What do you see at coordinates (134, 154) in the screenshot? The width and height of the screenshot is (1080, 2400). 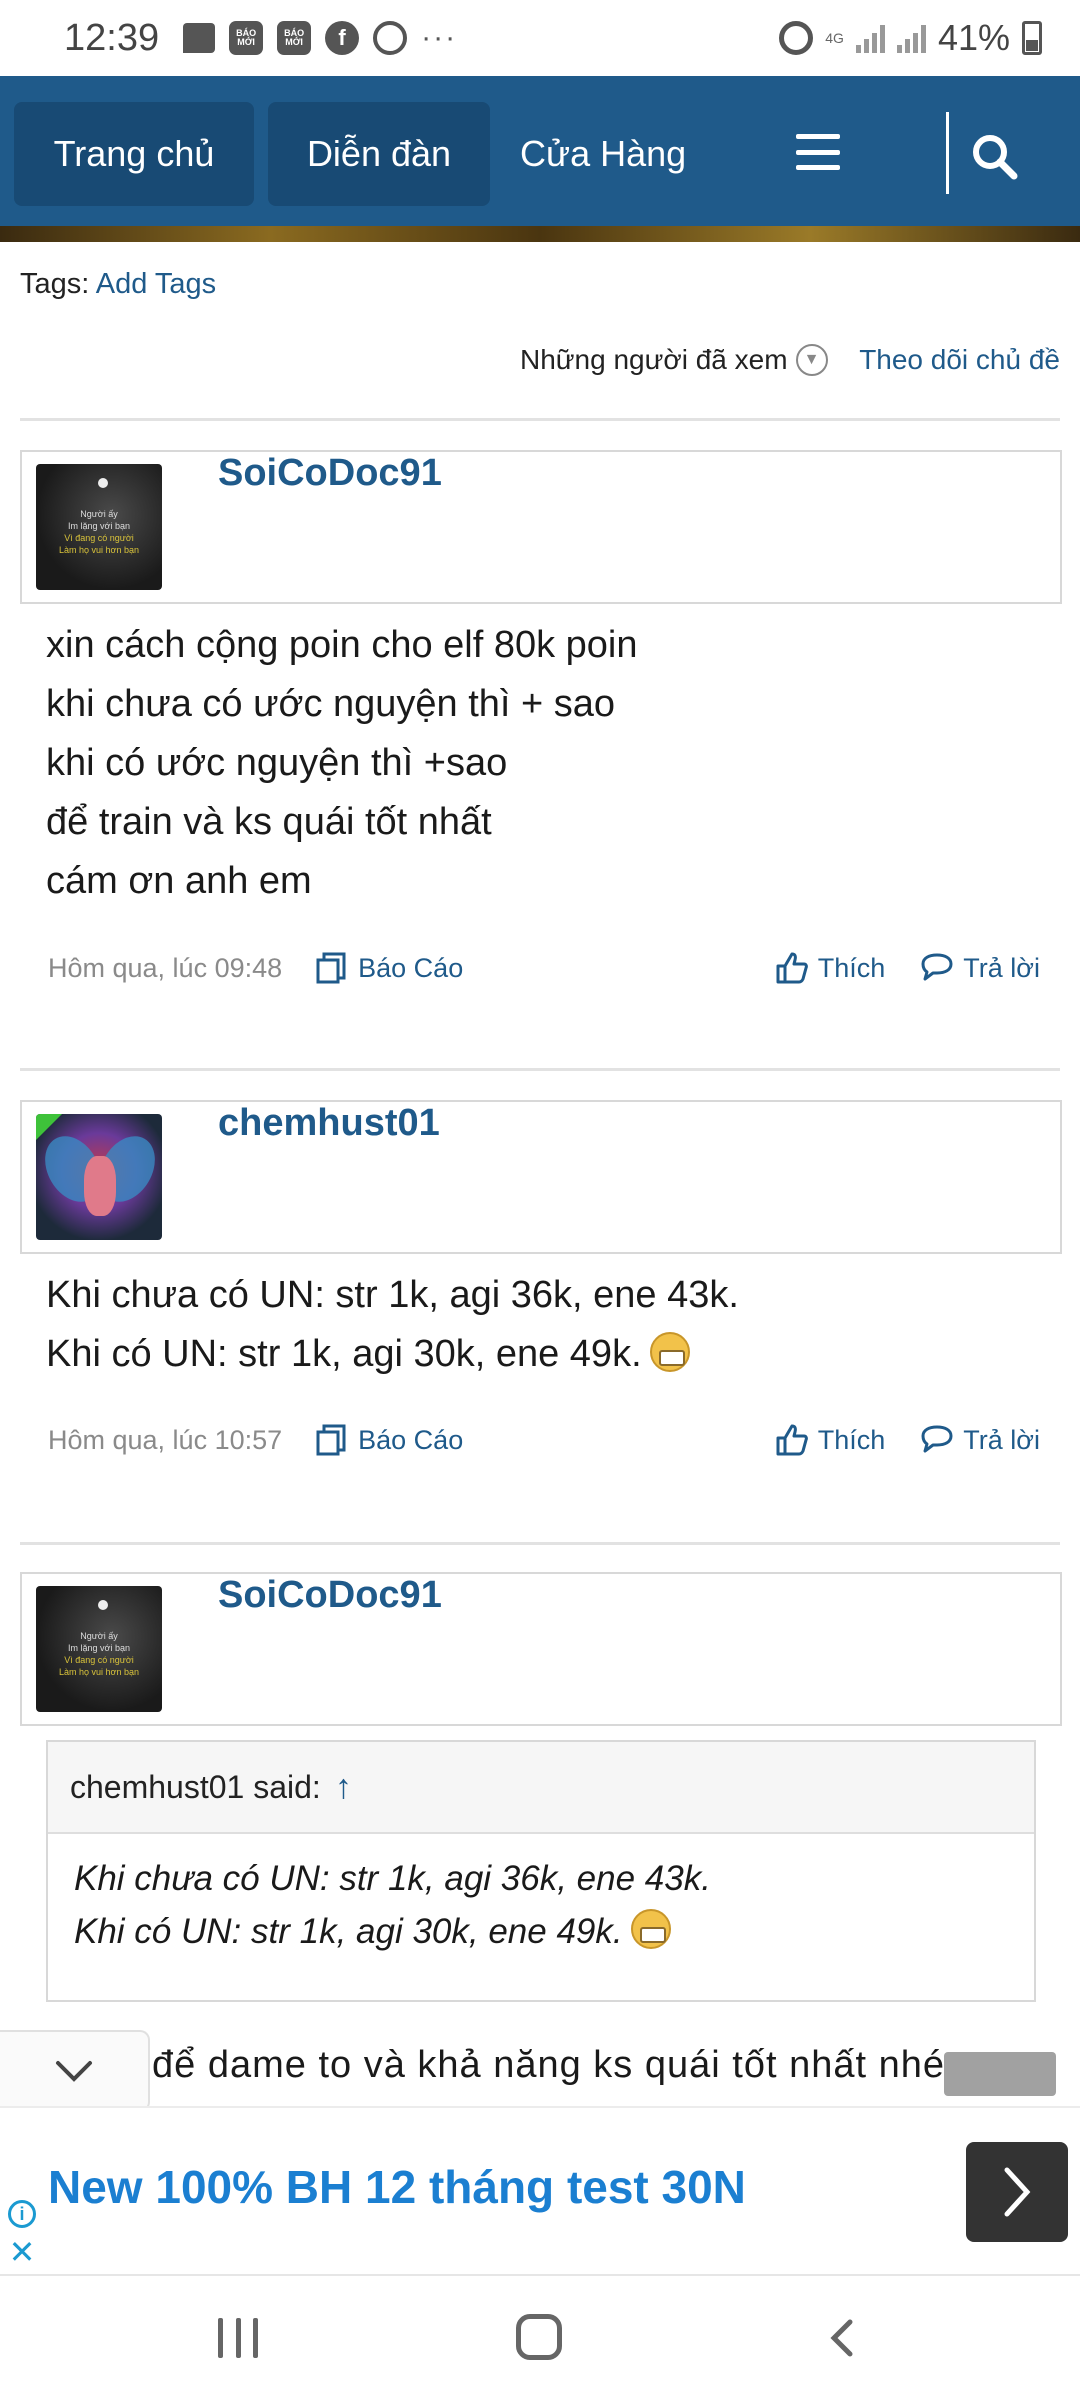 I see `nav-tab-home: Trang chủ` at bounding box center [134, 154].